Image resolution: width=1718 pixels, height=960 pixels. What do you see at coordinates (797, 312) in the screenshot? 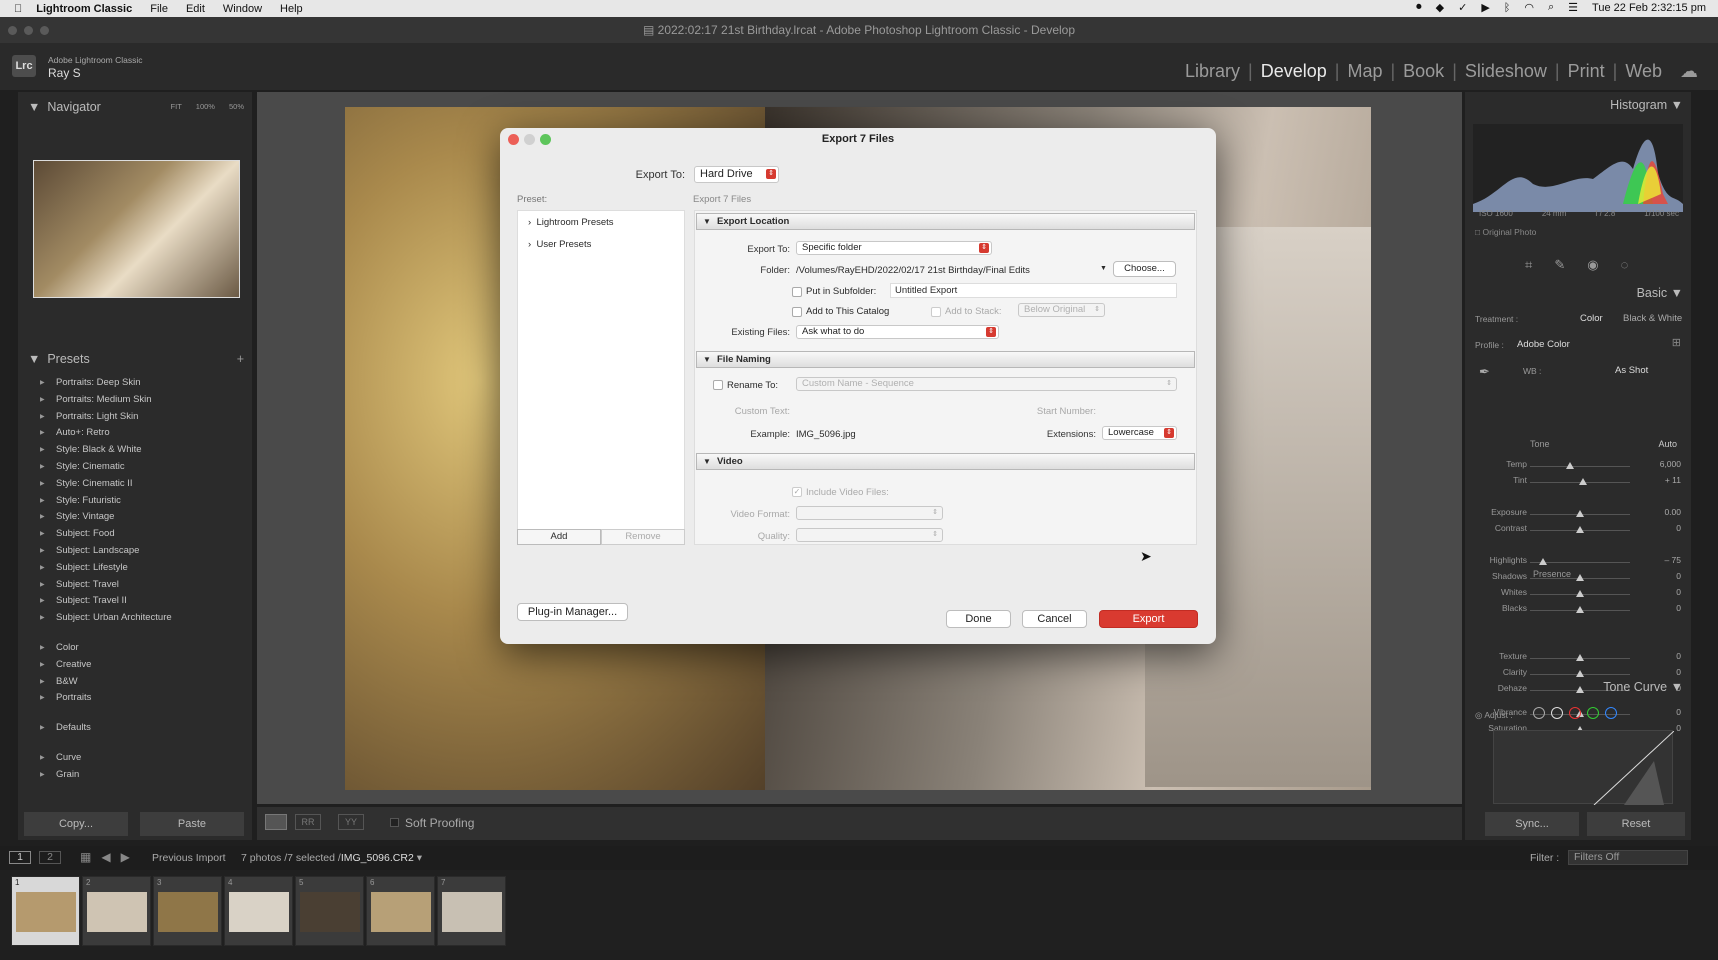
I see `add-catalog-checkbox` at bounding box center [797, 312].